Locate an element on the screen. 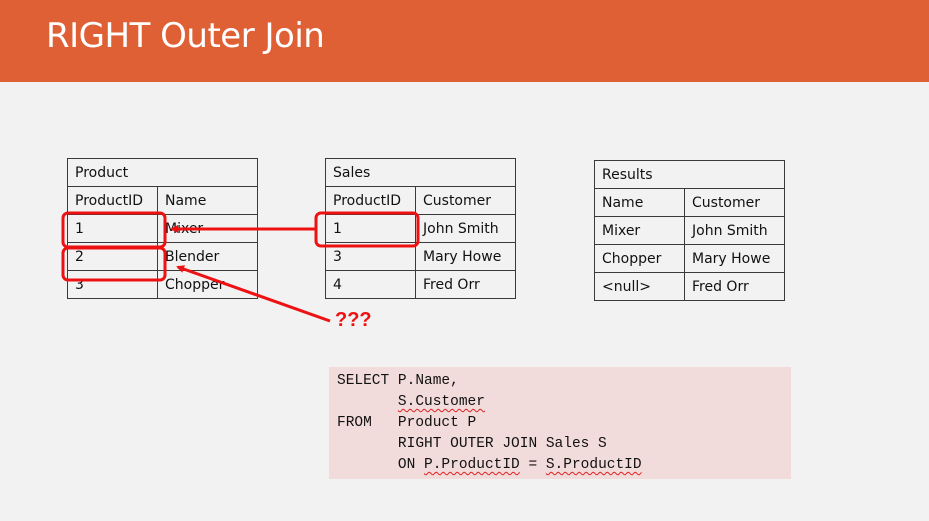  sql-keyword: SELECT is located at coordinates (367, 381).